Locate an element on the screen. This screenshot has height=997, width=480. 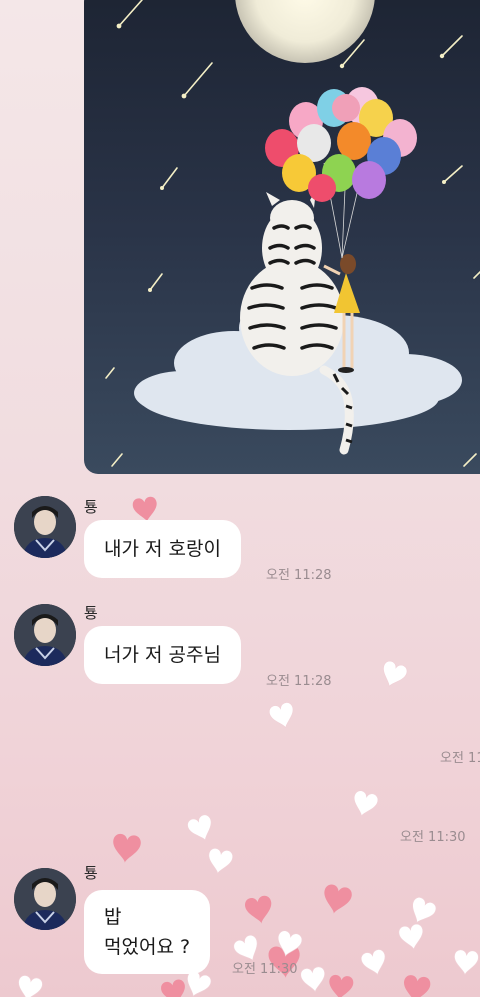
message-bubble: 밥 먹었어요 ? is located at coordinates (147, 932).